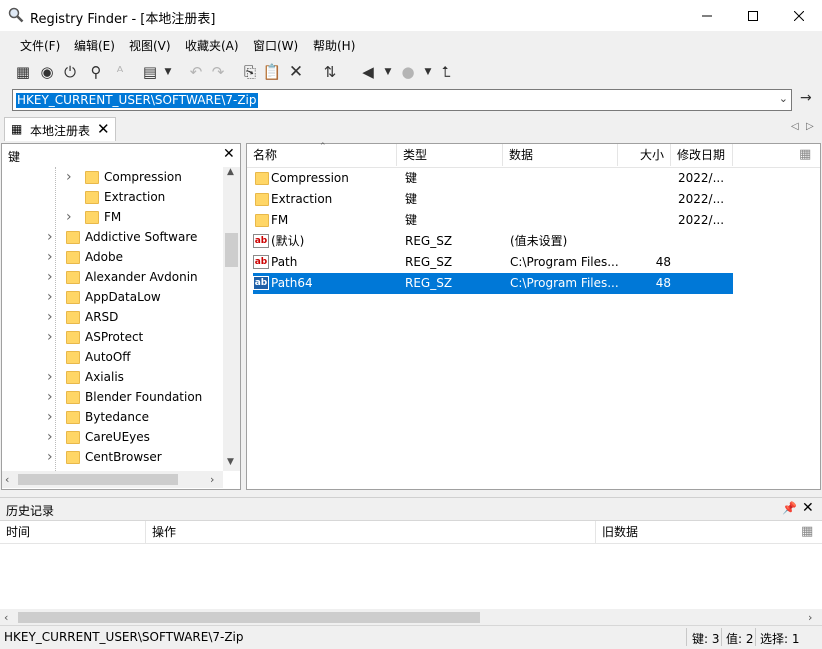 This screenshot has height=649, width=822. I want to click on network-registry-button: ◉, so click(47, 72).